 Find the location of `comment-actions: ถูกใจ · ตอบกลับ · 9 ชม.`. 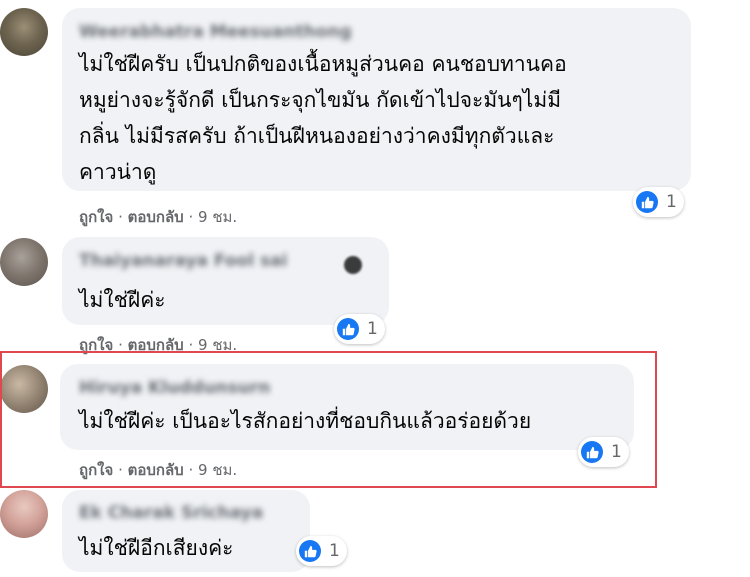

comment-actions: ถูกใจ · ตอบกลับ · 9 ชม. is located at coordinates (158, 217).